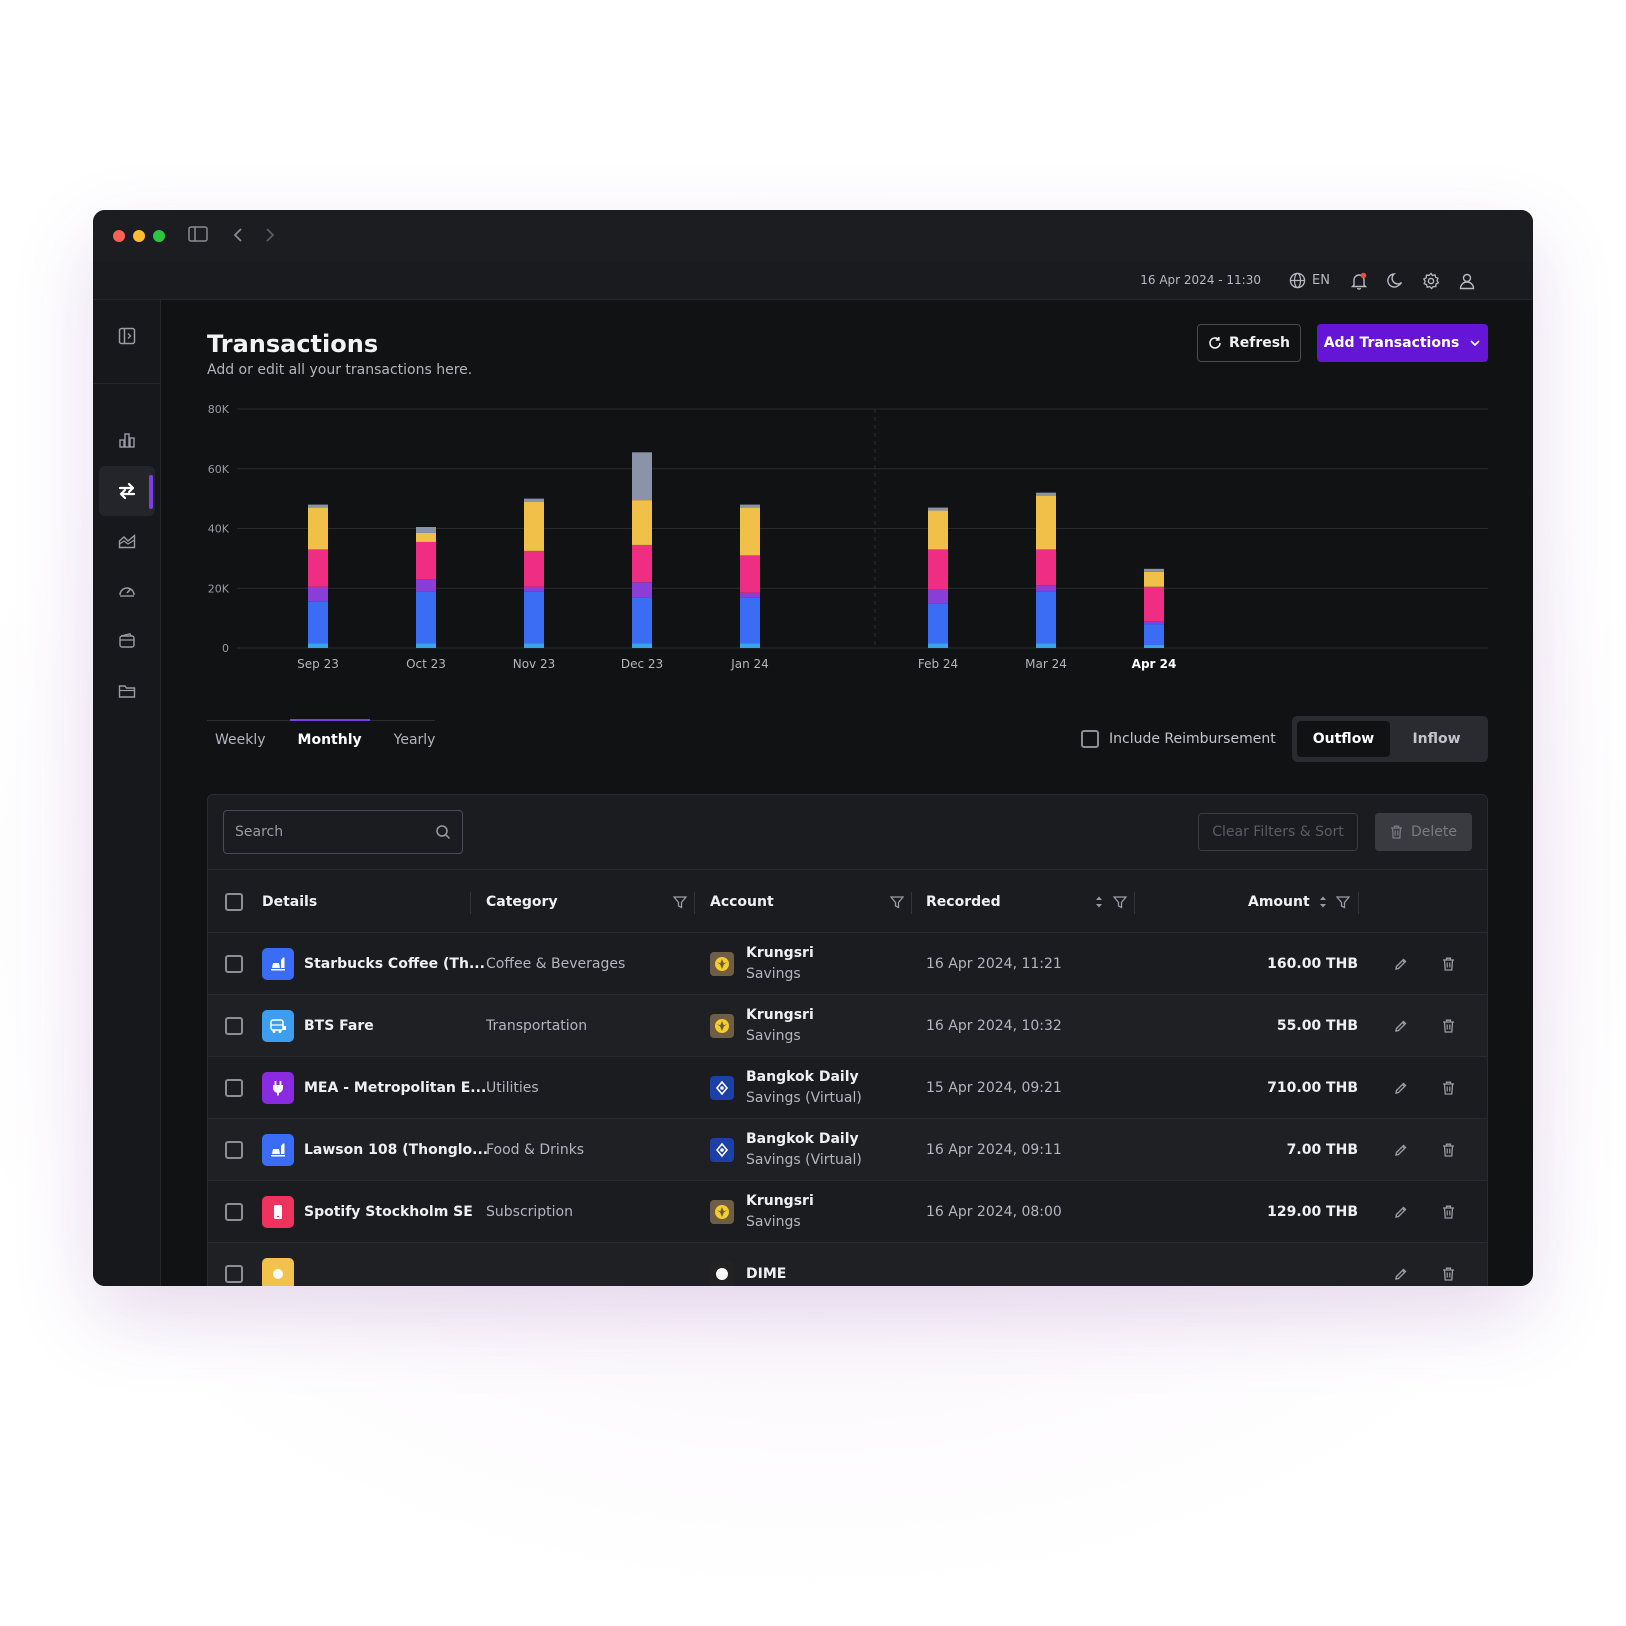  I want to click on table-row: DIME, so click(847, 1264).